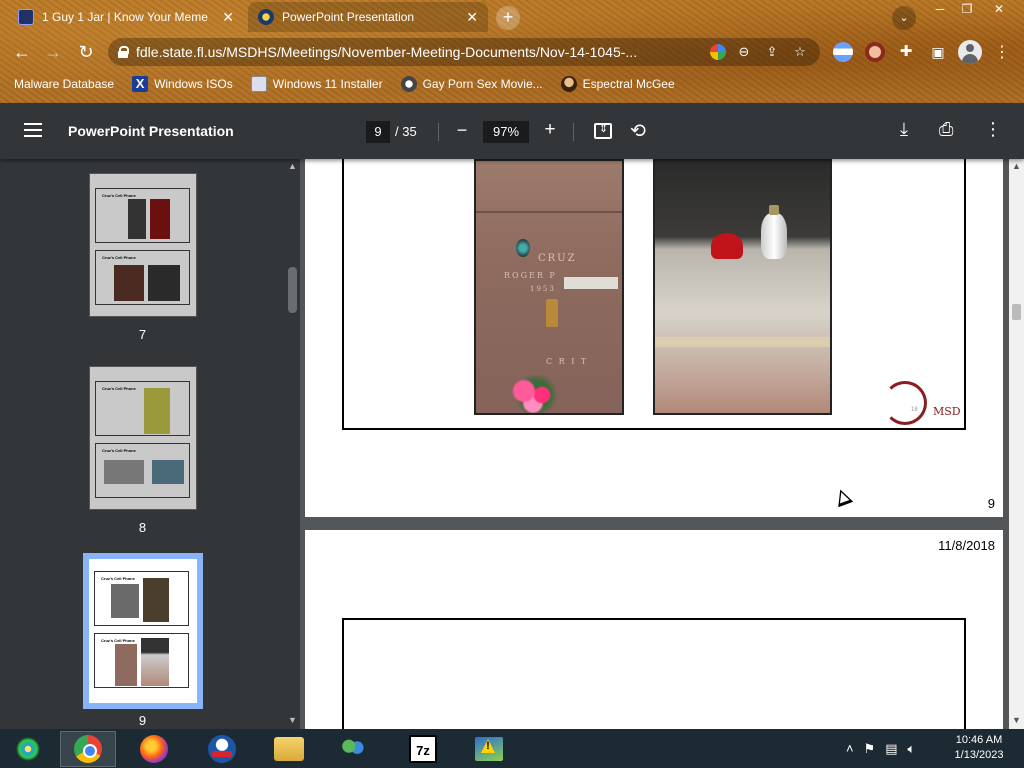 Image resolution: width=1024 pixels, height=768 pixels. What do you see at coordinates (591, 283) in the screenshot?
I see `label-strip` at bounding box center [591, 283].